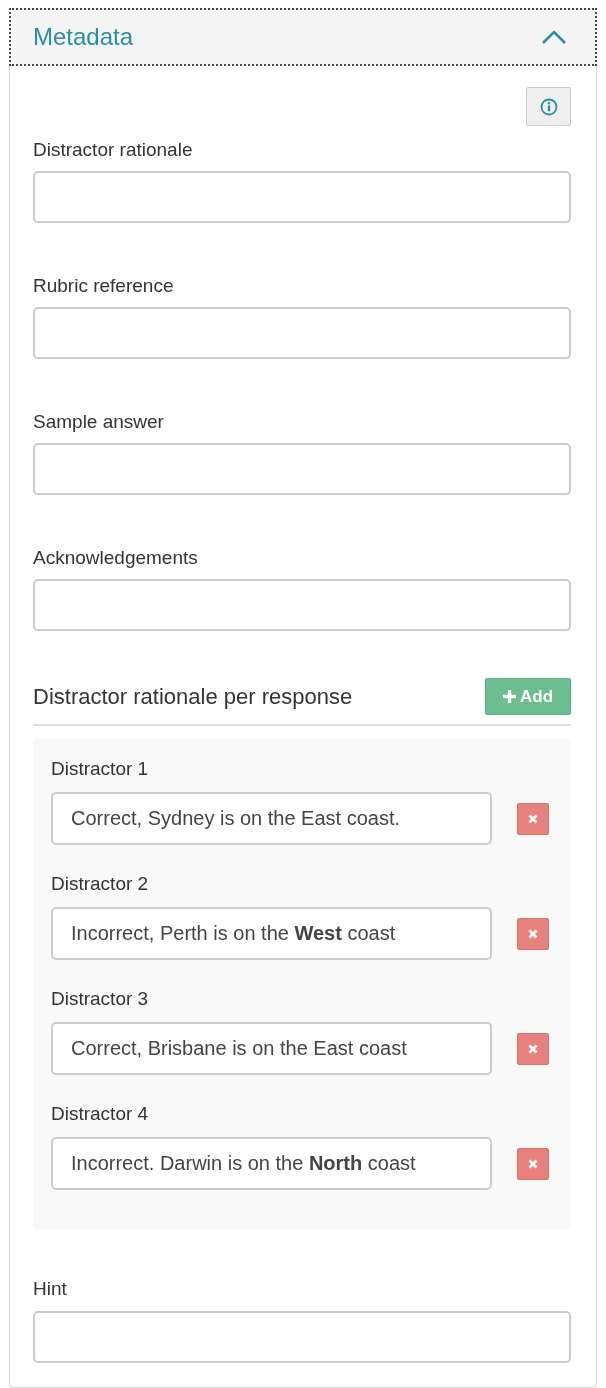 The image size is (606, 1388). Describe the element at coordinates (104, 286) in the screenshot. I see `field-label: Rubric reference` at that location.